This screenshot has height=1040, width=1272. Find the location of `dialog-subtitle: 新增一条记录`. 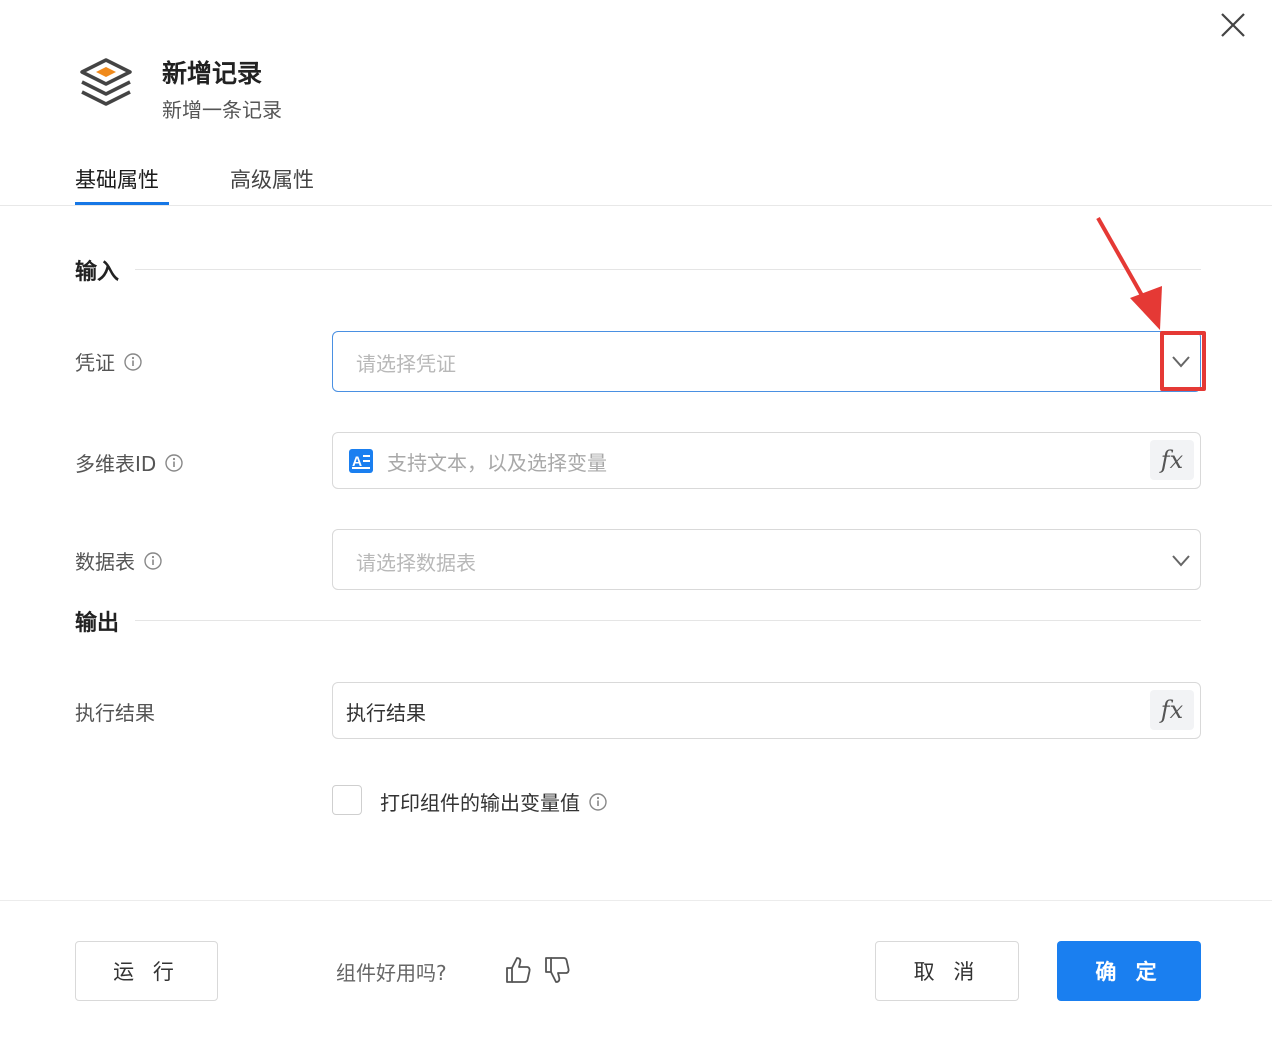

dialog-subtitle: 新增一条记录 is located at coordinates (222, 110).